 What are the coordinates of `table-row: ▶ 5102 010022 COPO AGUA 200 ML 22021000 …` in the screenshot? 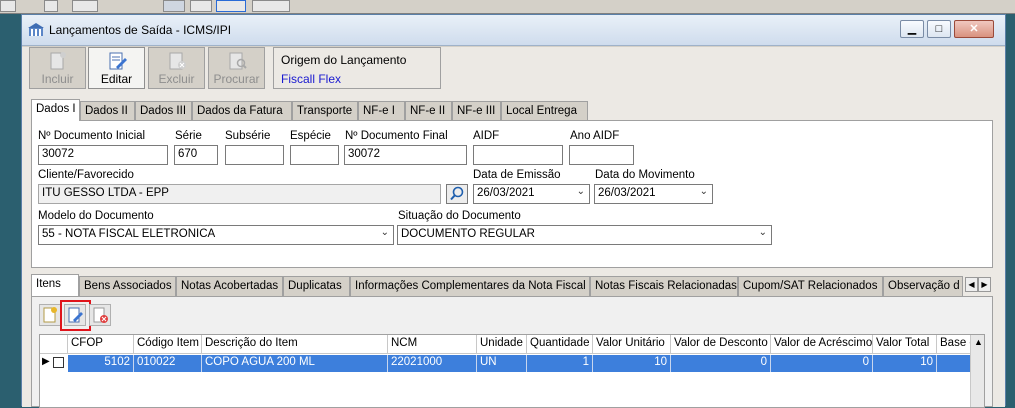 It's located at (505, 363).